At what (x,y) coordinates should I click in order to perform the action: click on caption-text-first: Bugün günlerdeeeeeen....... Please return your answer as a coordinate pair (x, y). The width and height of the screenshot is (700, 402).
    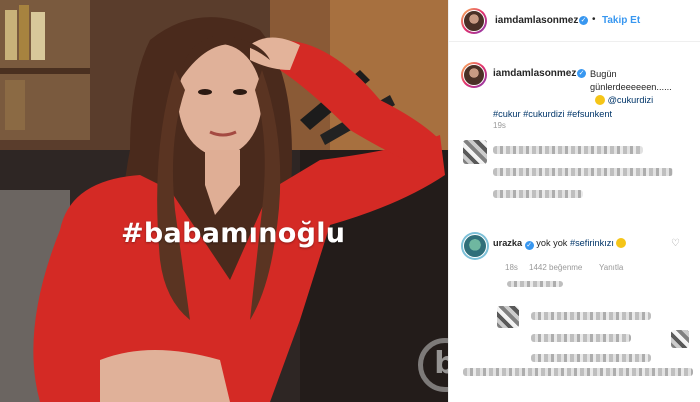
    Looking at the image, I should click on (631, 80).